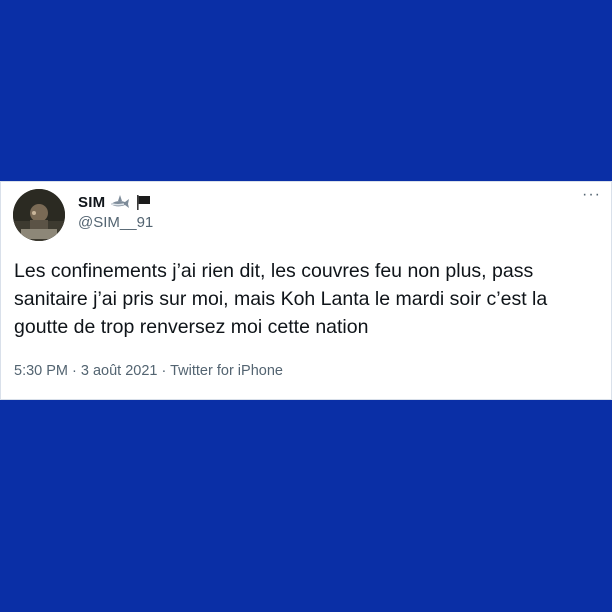  Describe the element at coordinates (115, 222) in the screenshot. I see `author-handle: @SIM__91` at that location.